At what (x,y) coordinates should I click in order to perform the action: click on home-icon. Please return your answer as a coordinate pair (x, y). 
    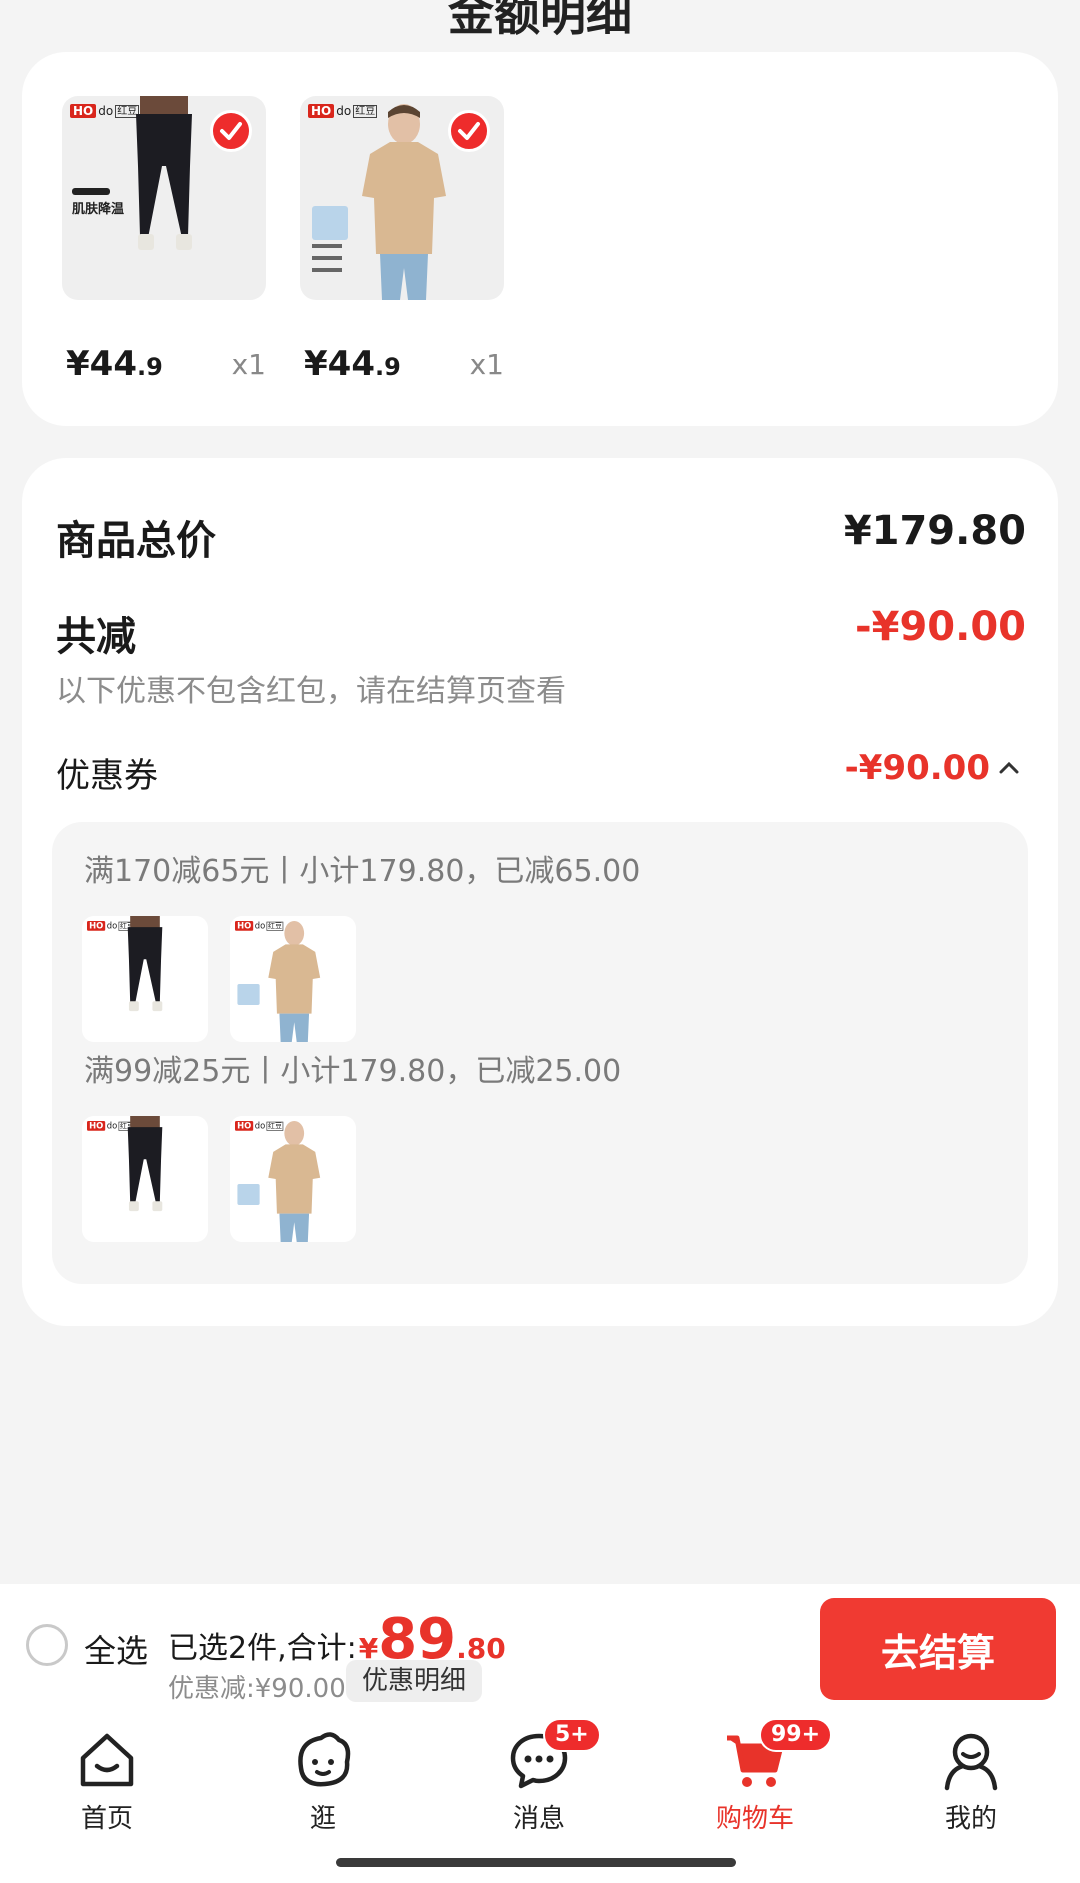
    Looking at the image, I should click on (107, 1760).